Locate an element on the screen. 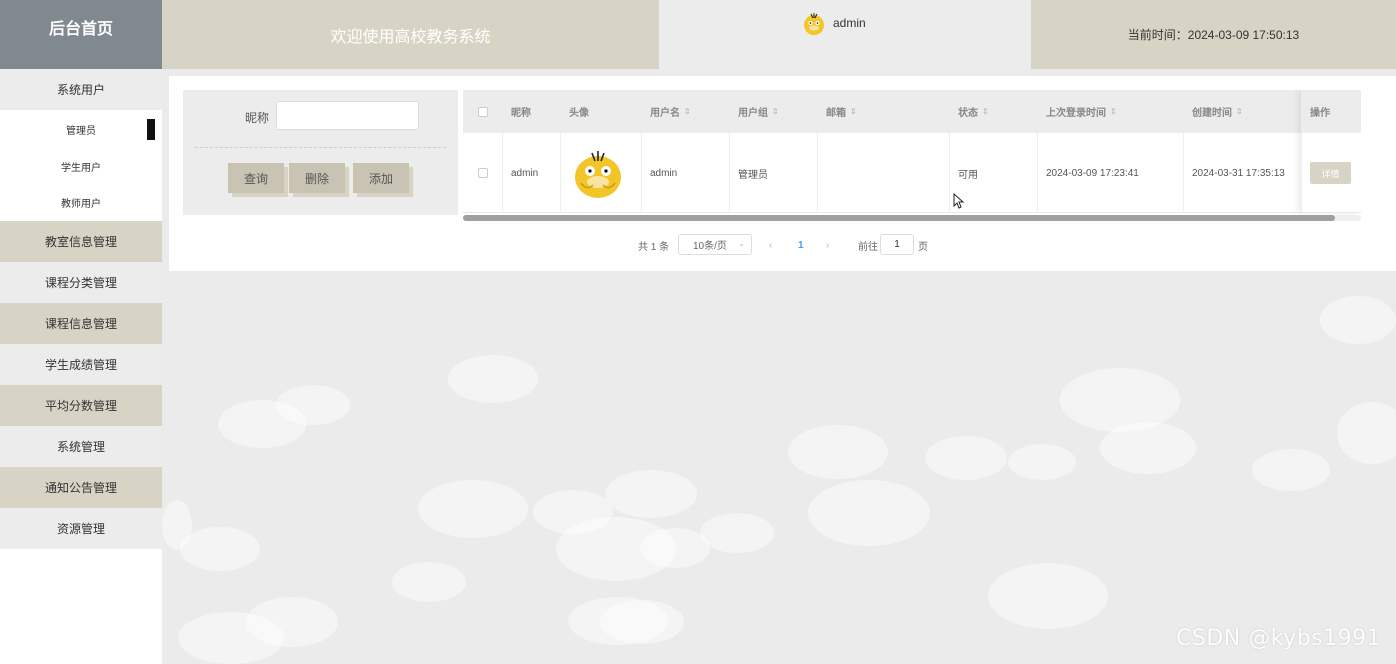 This screenshot has width=1396, height=664. current-time: 当前时间：2024-03-09 17:50:13 is located at coordinates (1213, 34).